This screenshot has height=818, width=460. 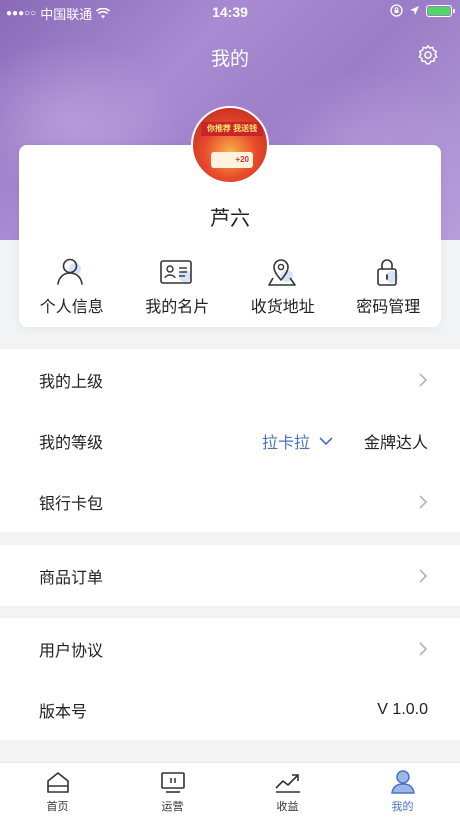 I want to click on user-name: 芦六, so click(x=230, y=219).